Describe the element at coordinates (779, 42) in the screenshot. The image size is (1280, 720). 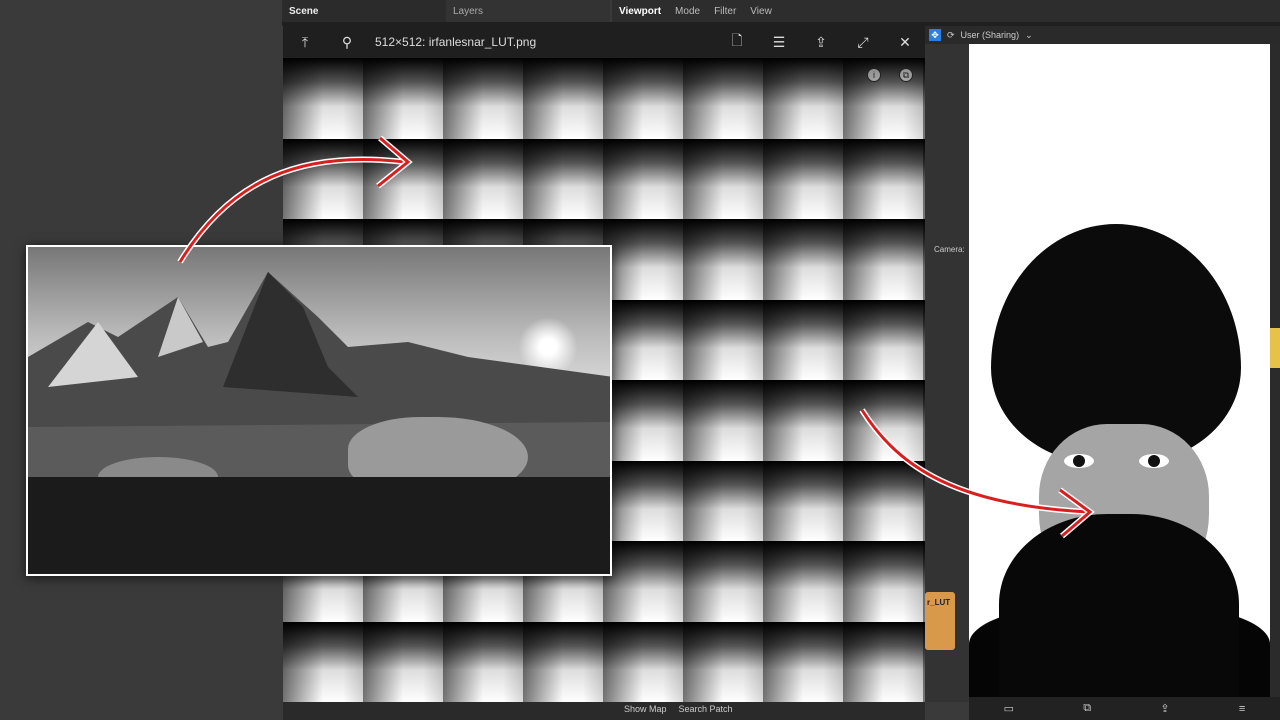
I see `list-icon: ☰` at that location.